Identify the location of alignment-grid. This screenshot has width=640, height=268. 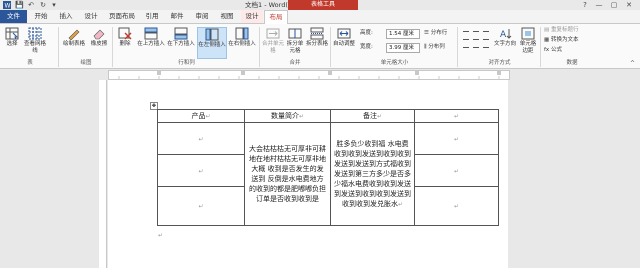
(476, 41).